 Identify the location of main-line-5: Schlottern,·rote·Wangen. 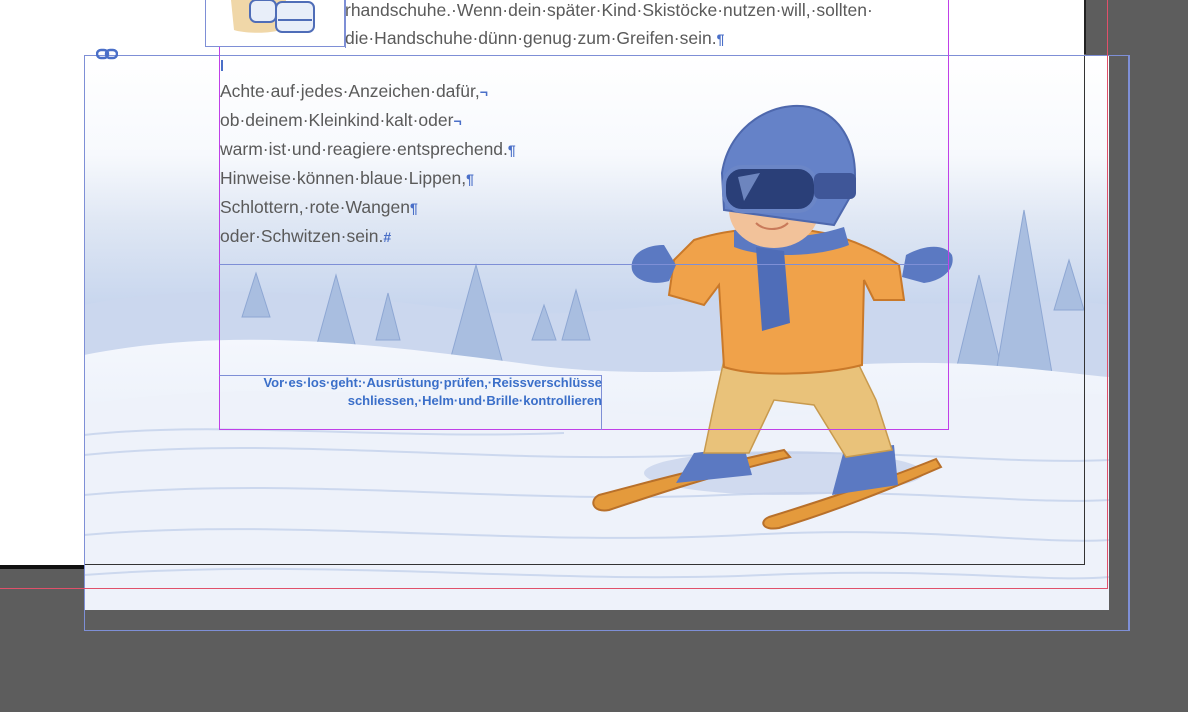
(315, 207).